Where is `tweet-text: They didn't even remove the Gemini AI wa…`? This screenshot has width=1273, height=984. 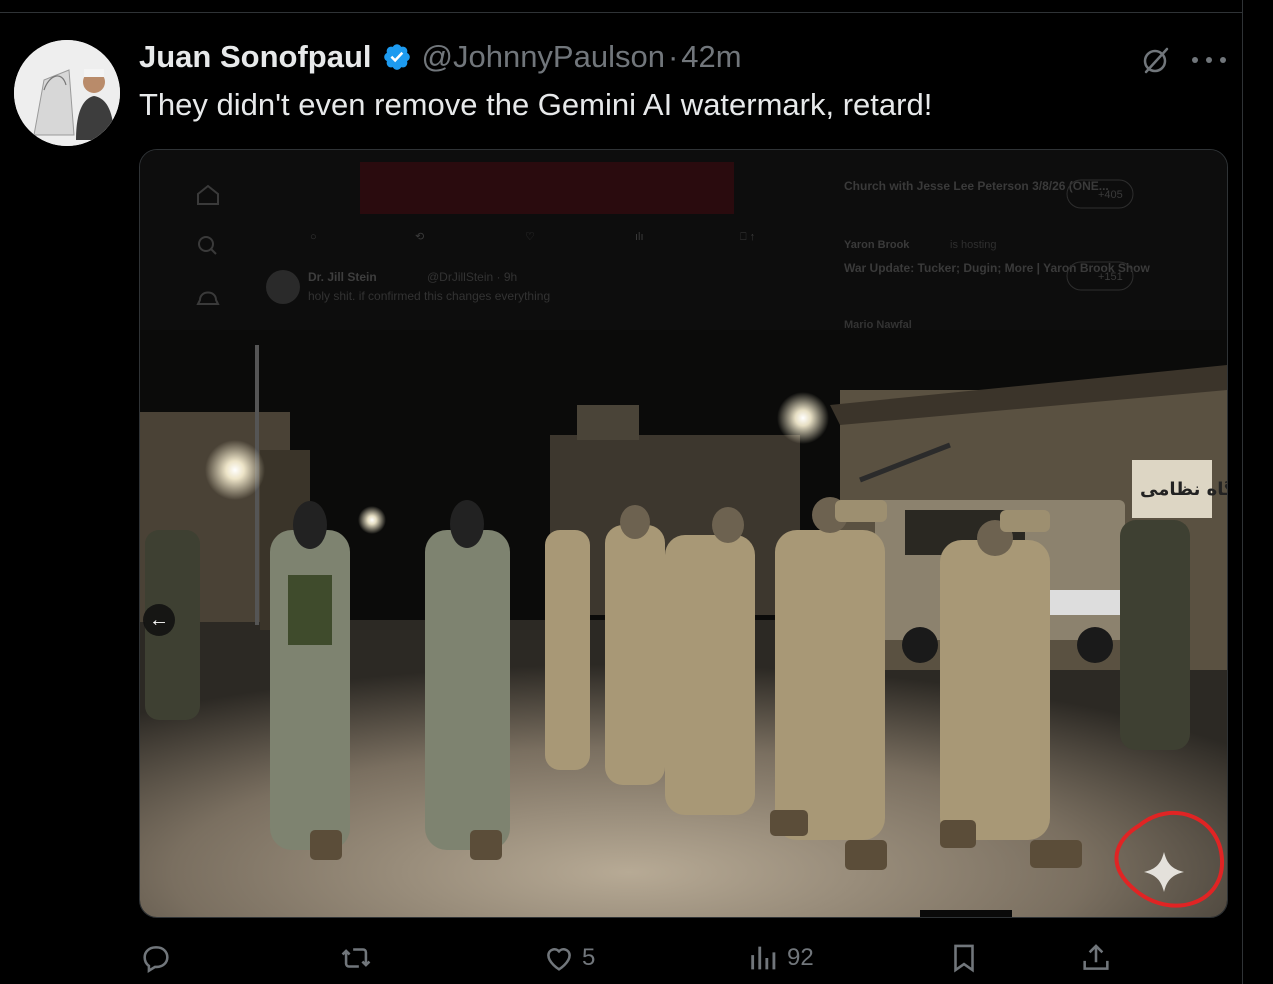 tweet-text: They didn't even remove the Gemini AI wa… is located at coordinates (536, 104).